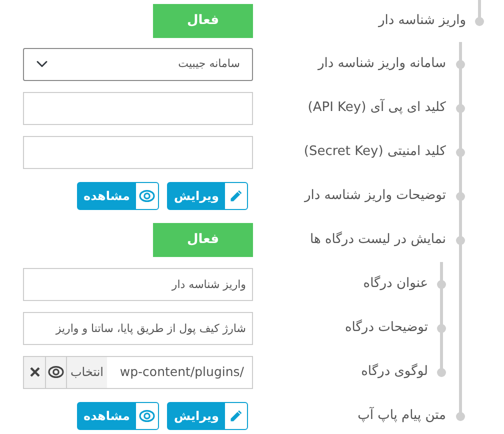  I want to click on setting-label: سامانه واریز شناسه دار, so click(381, 64).